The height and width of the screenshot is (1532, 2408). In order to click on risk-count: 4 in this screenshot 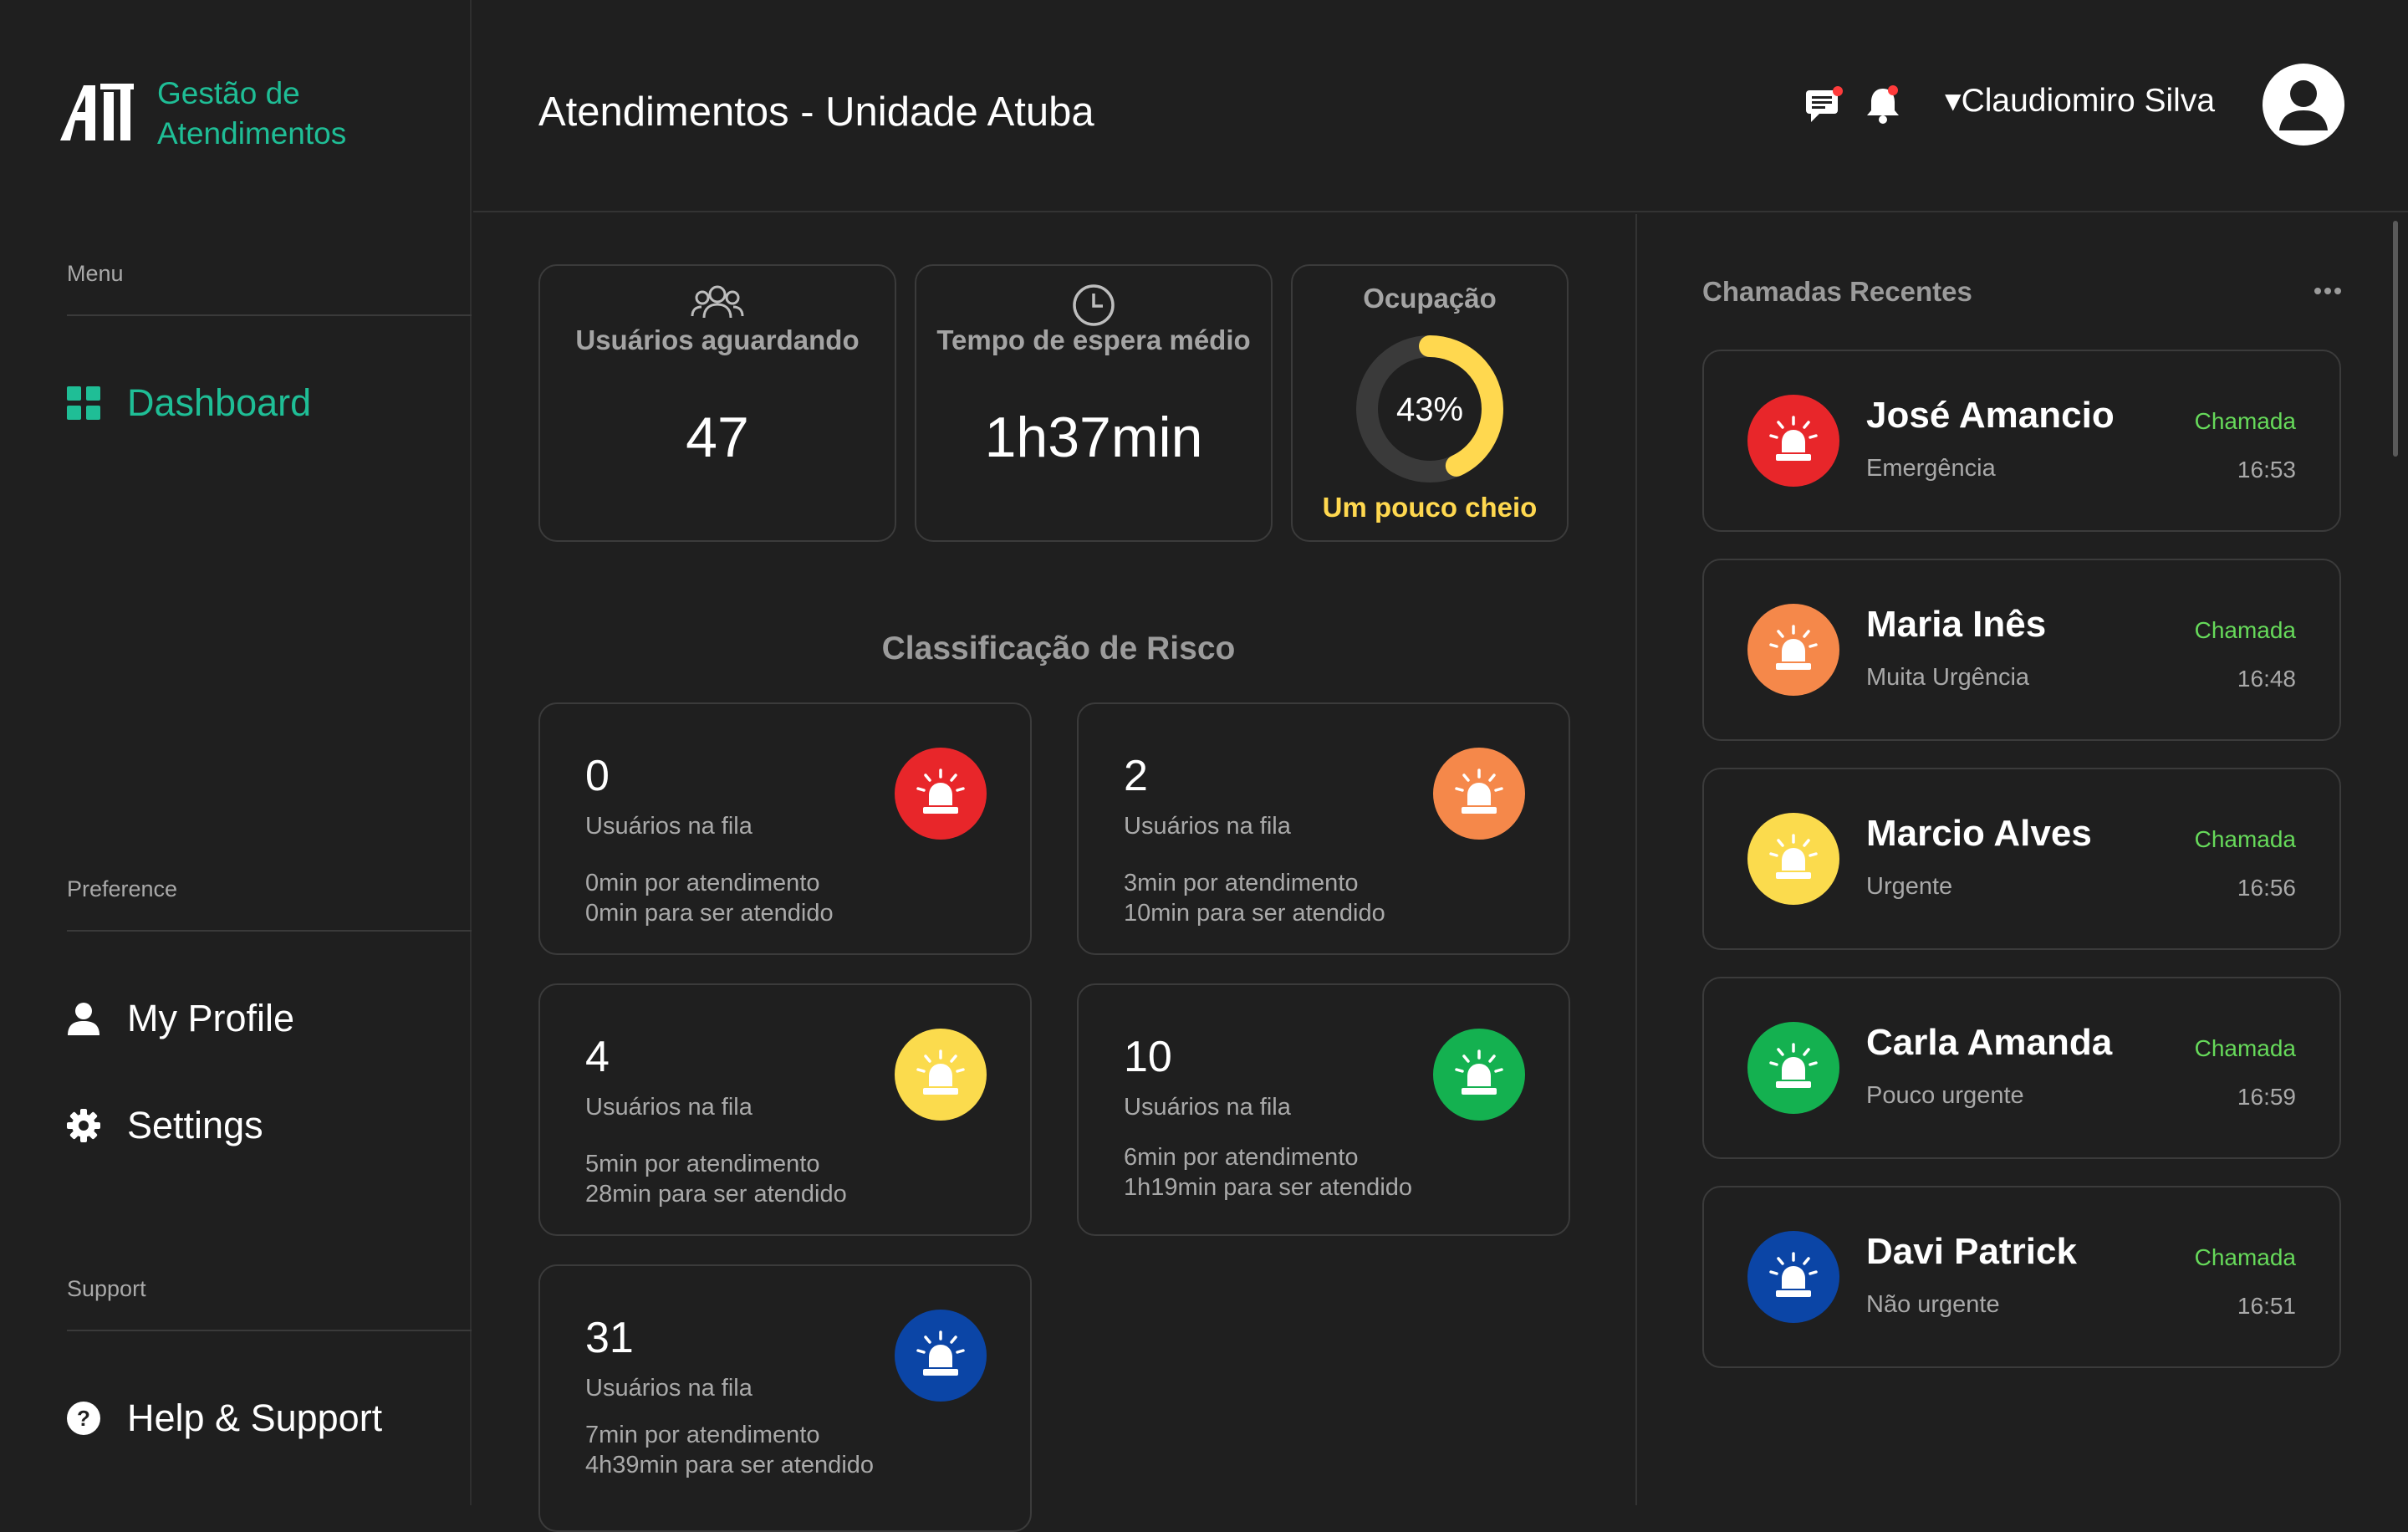, I will do `click(598, 1057)`.